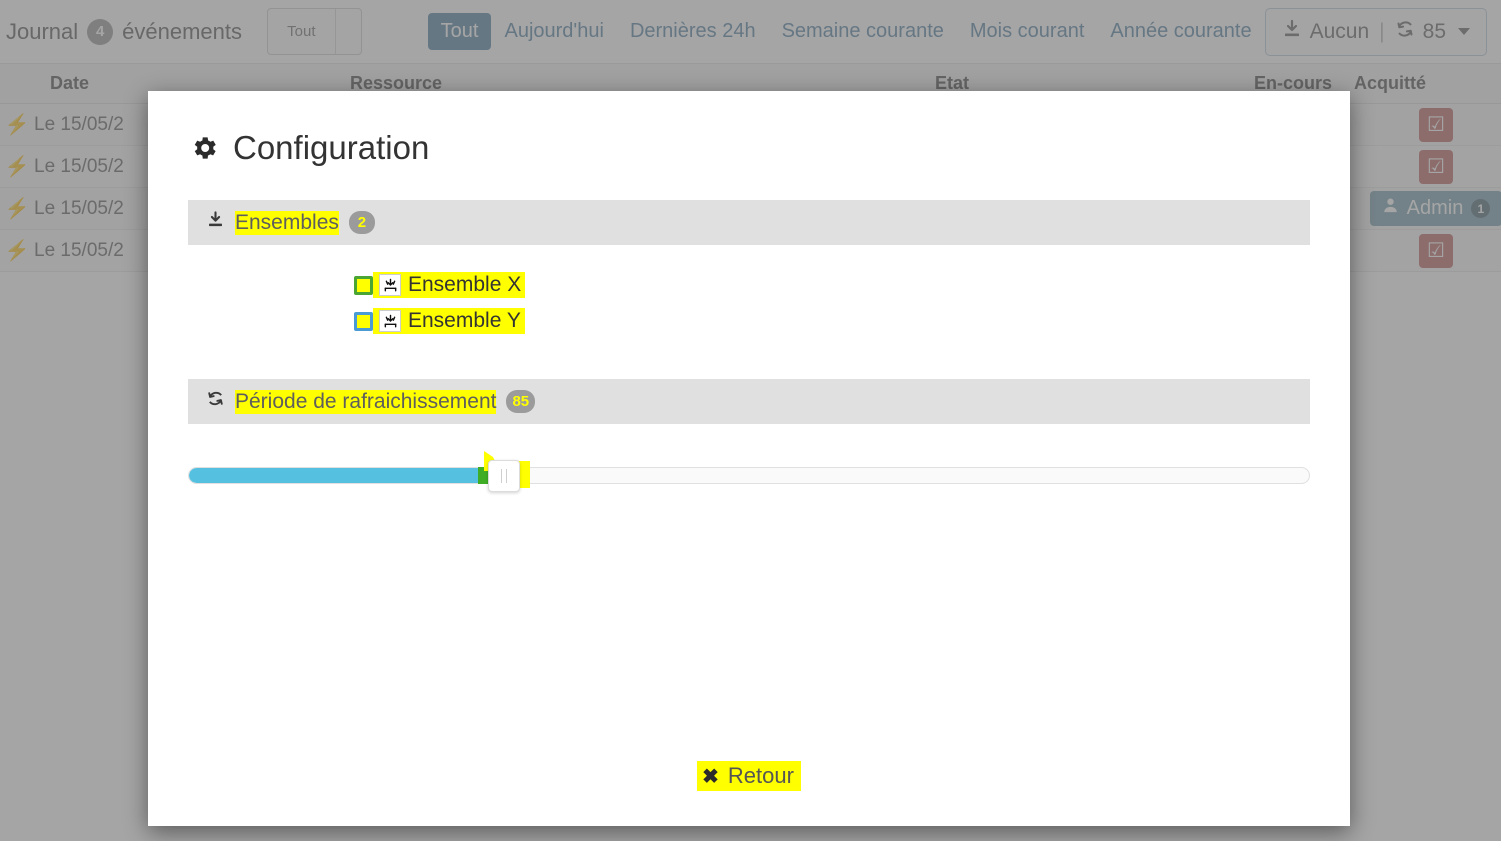 This screenshot has width=1501, height=841. I want to click on ensemble-x-checkbox, so click(363, 285).